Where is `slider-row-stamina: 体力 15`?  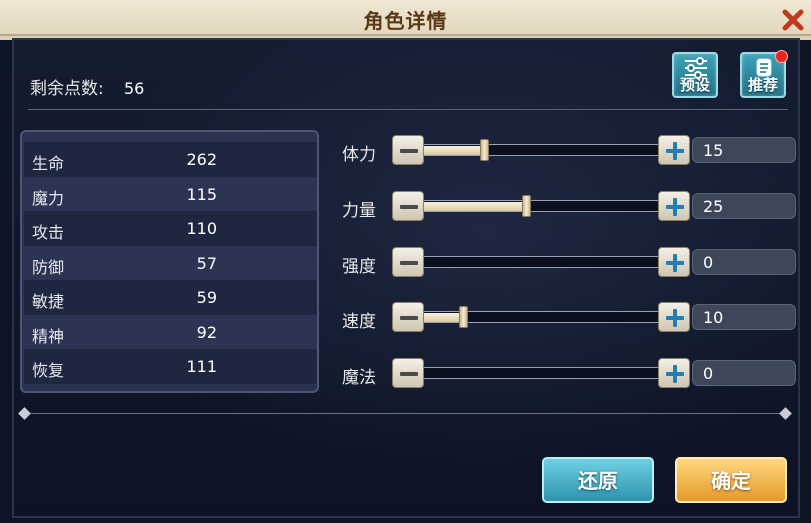
slider-row-stamina: 体力 15 is located at coordinates (570, 151).